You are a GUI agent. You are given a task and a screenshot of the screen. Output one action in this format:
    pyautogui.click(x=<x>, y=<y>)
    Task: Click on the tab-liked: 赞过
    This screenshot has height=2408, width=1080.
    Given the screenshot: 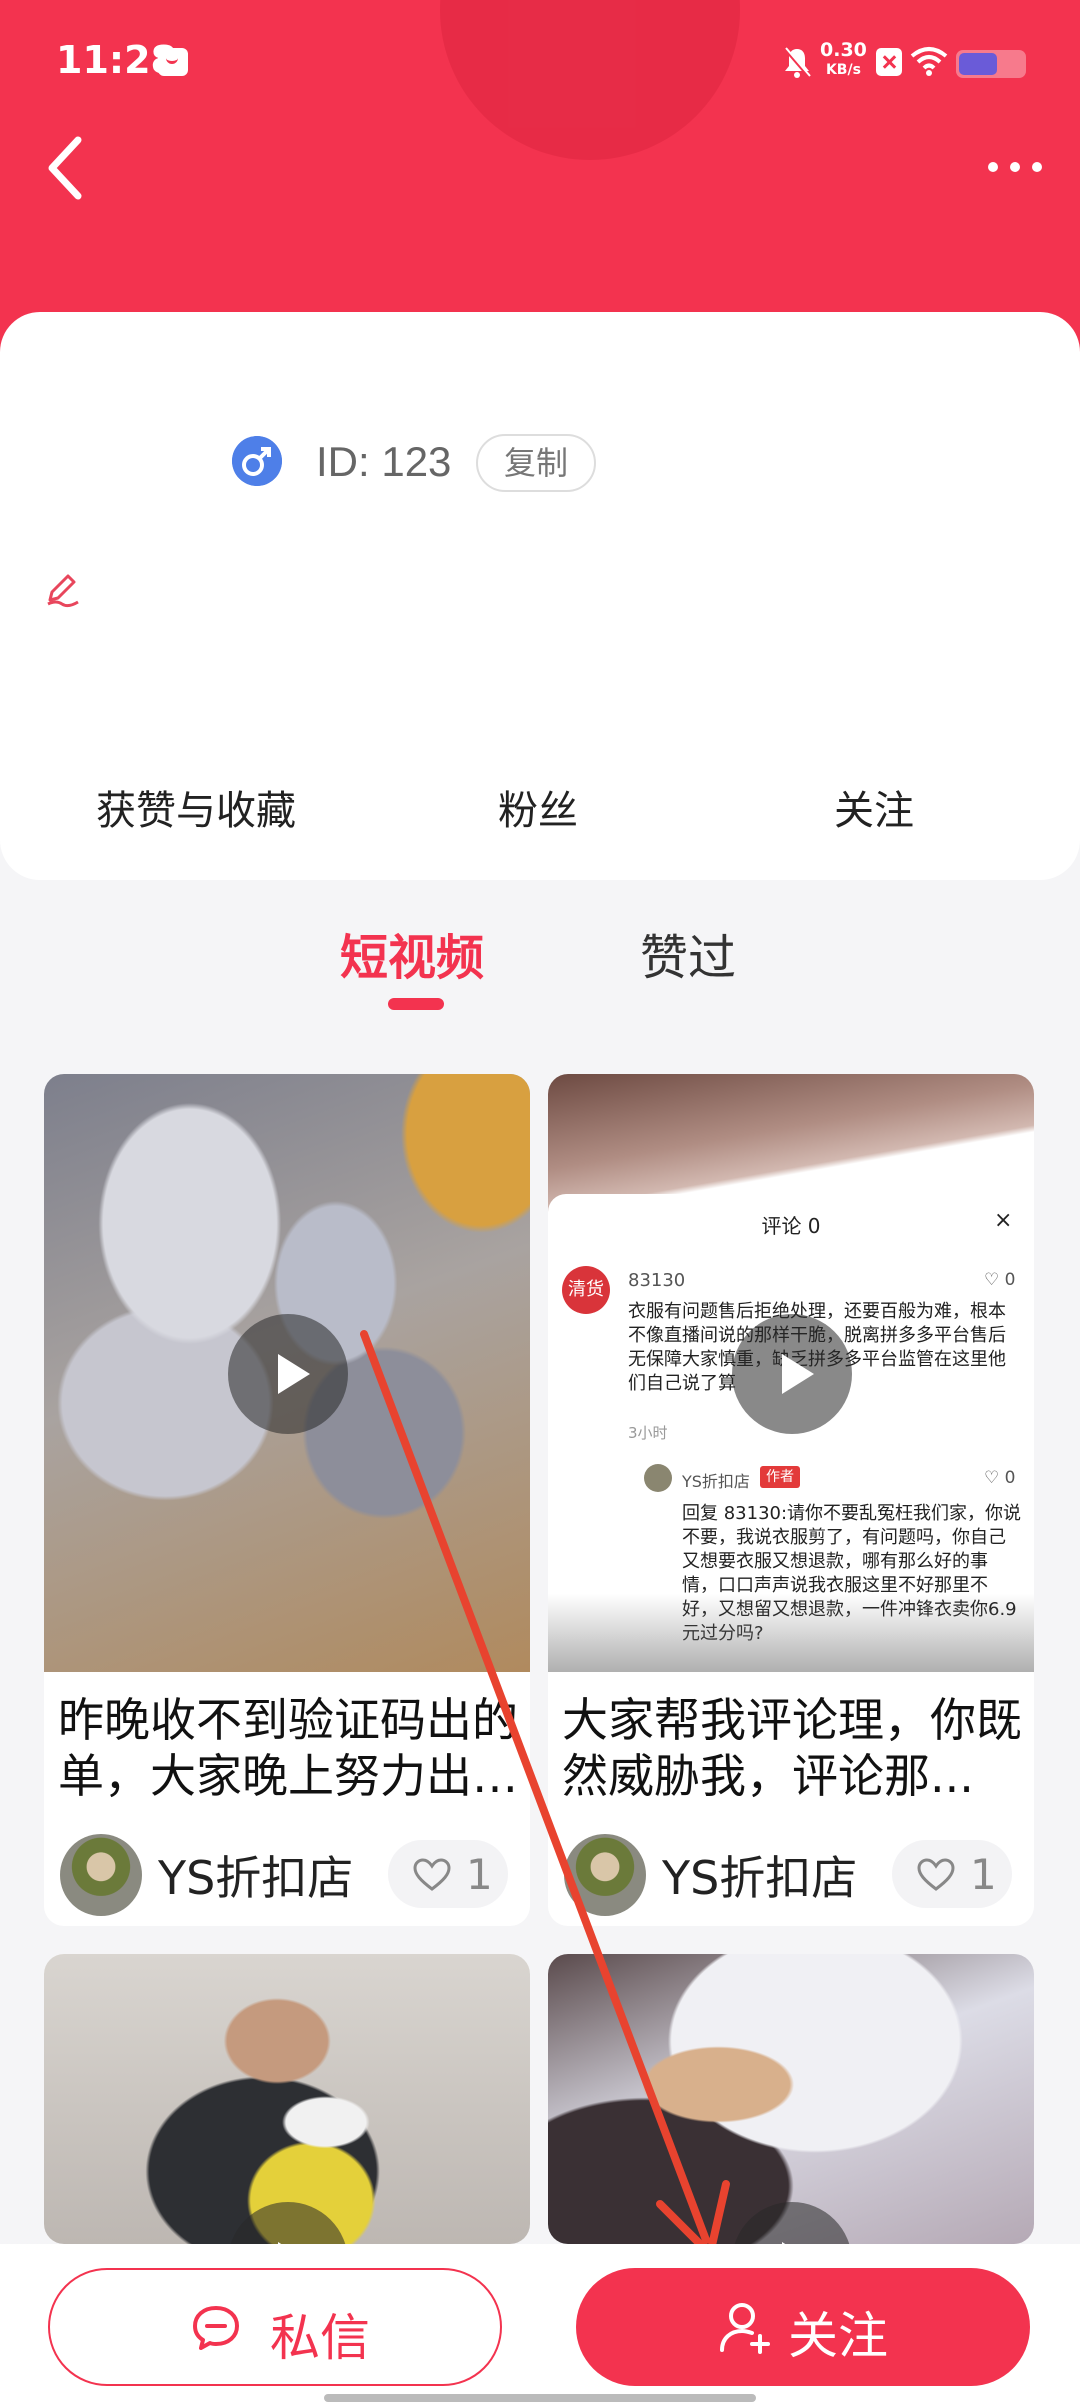 What is the action you would take?
    pyautogui.click(x=688, y=953)
    